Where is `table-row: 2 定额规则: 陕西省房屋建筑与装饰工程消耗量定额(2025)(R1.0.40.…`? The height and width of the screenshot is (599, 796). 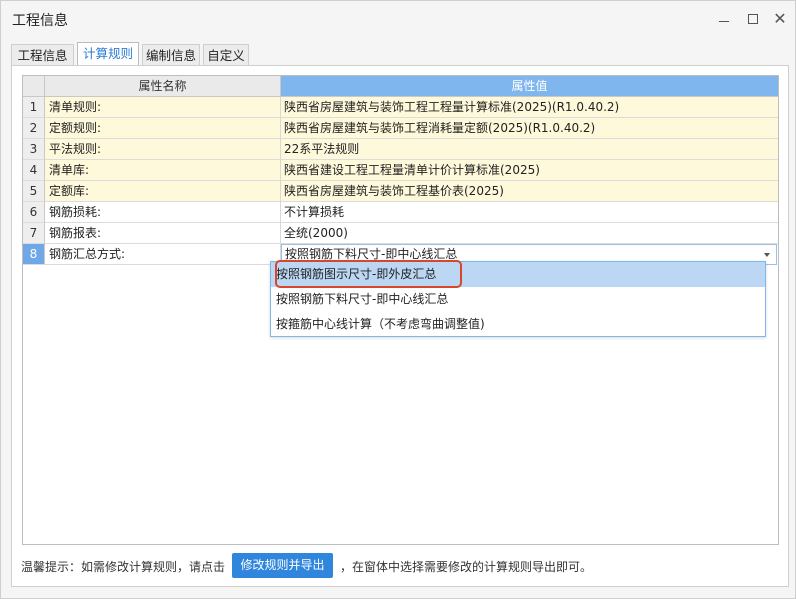 table-row: 2 定额规则: 陕西省房屋建筑与装饰工程消耗量定额(2025)(R1.0.40.… is located at coordinates (400, 128).